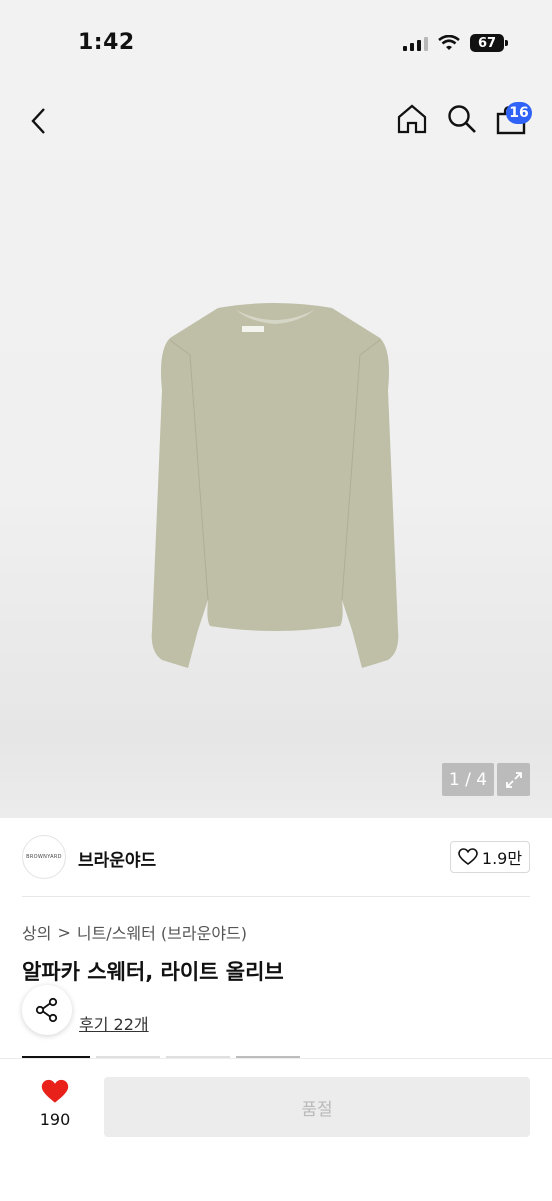 The width and height of the screenshot is (552, 1201). What do you see at coordinates (39, 121) in the screenshot?
I see `back-icon` at bounding box center [39, 121].